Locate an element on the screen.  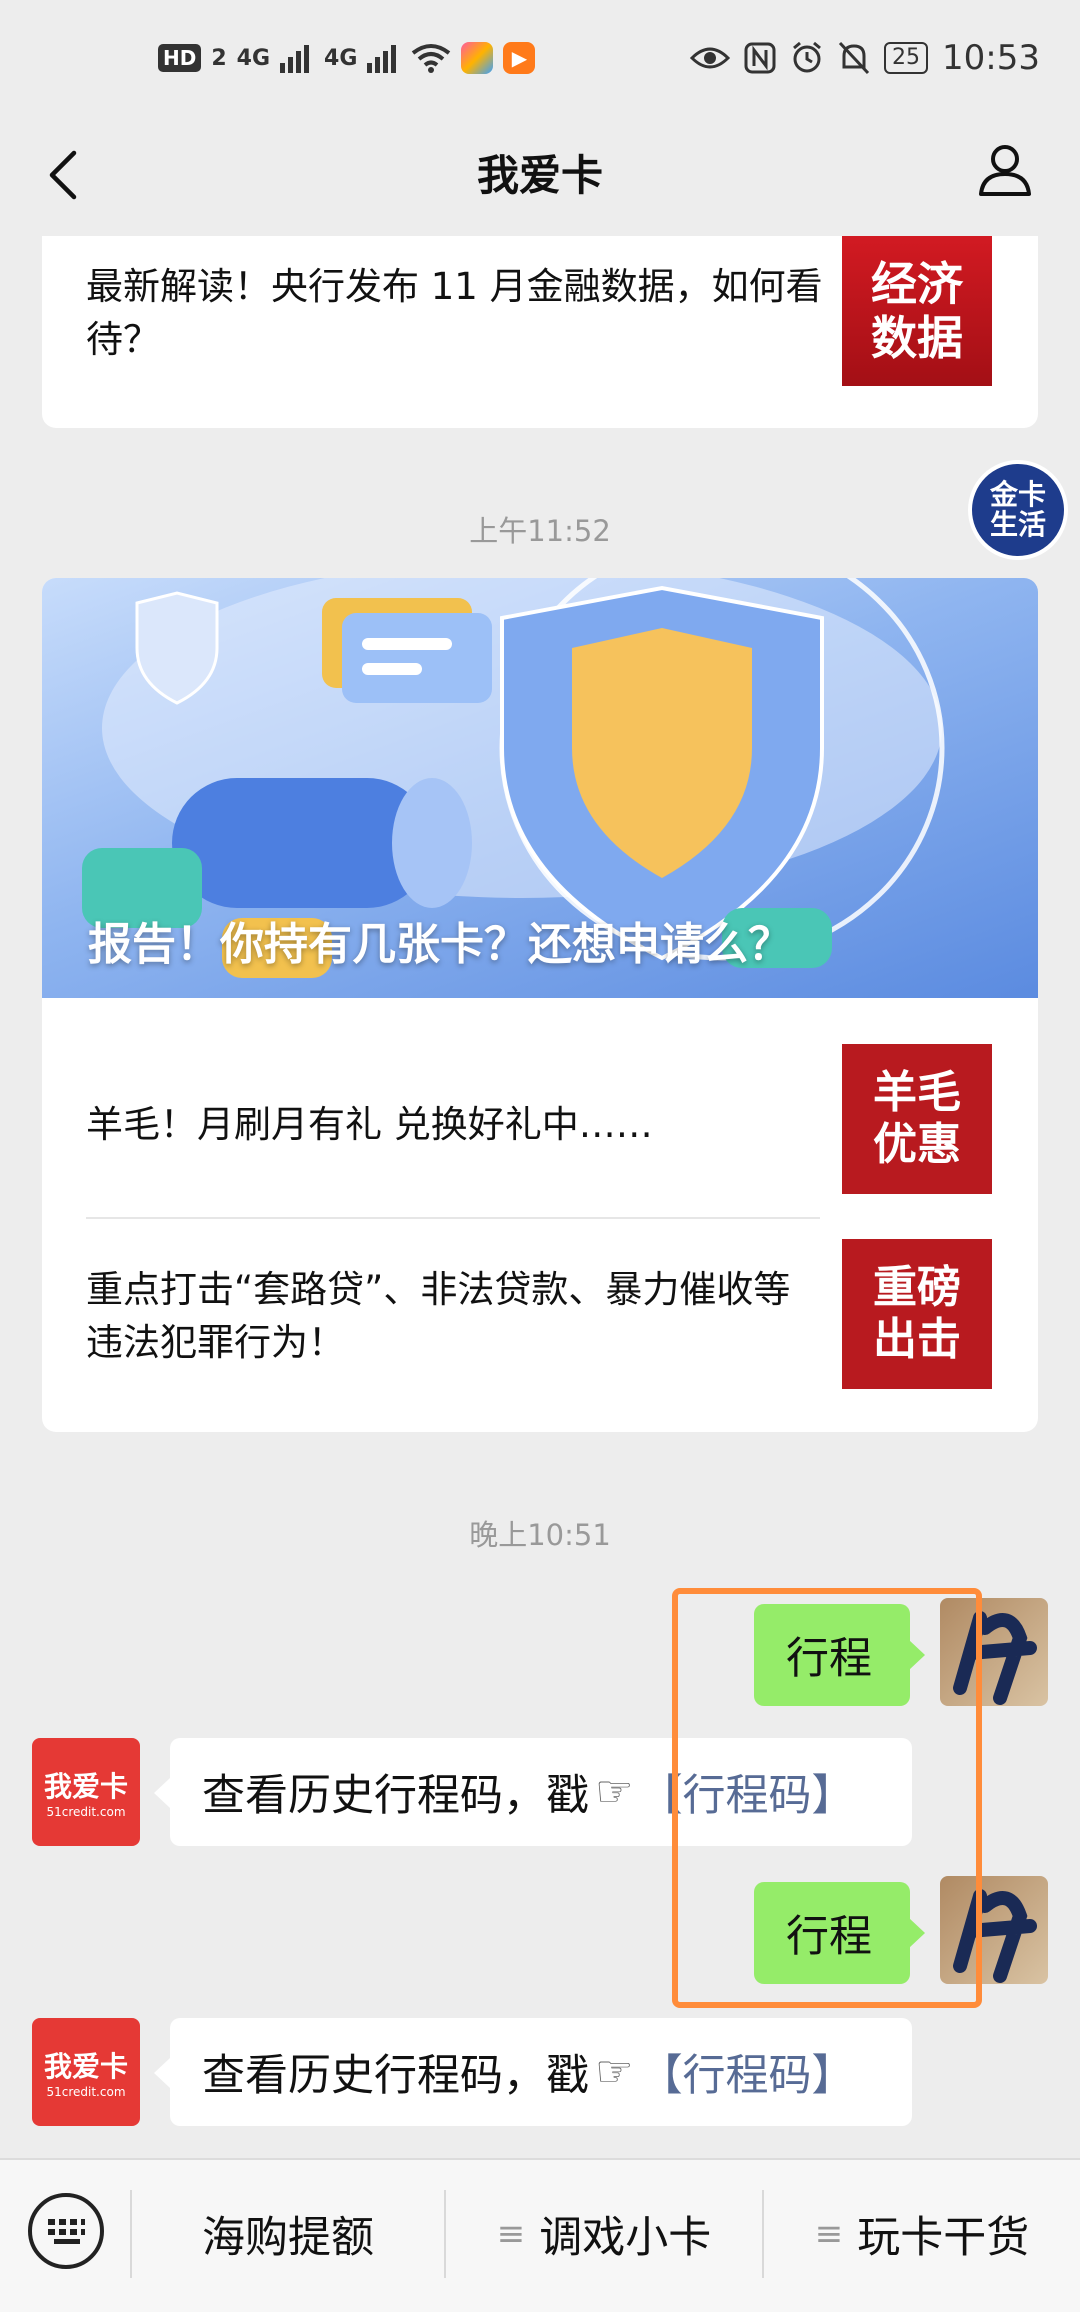
status-right: 25 10:53 is located at coordinates (865, 58).